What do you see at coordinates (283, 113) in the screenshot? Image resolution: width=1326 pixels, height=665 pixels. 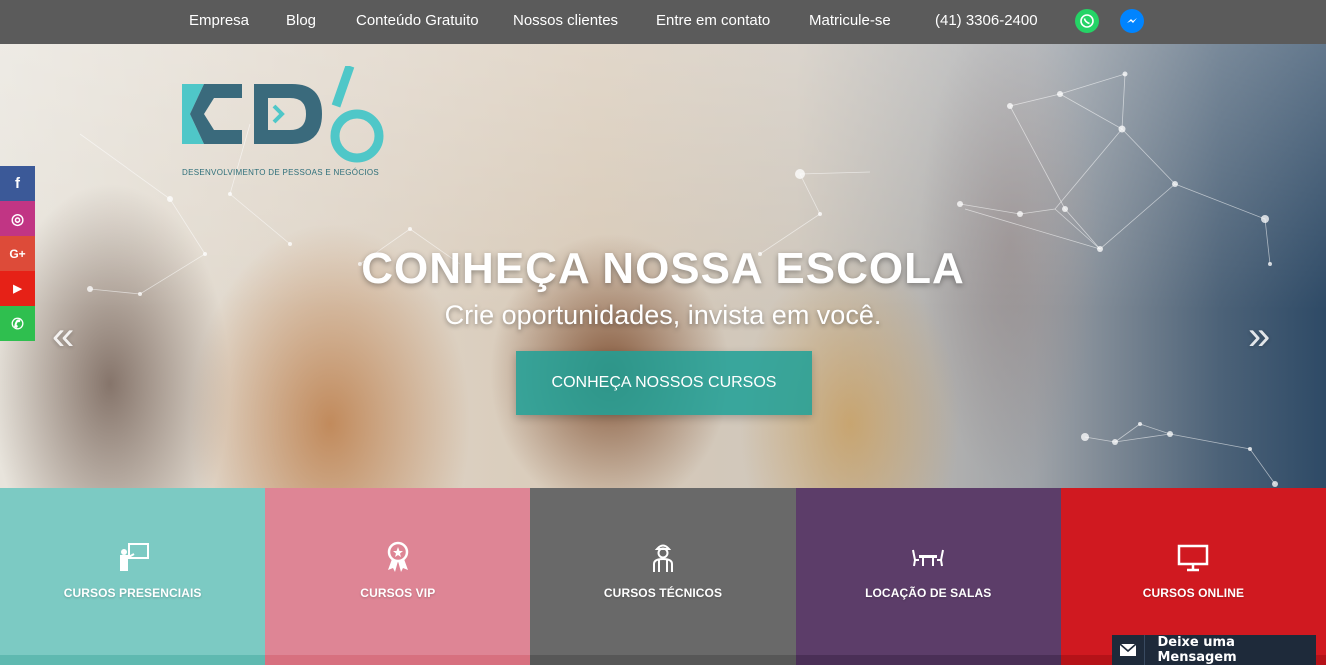 I see `cd6-logo-mark` at bounding box center [283, 113].